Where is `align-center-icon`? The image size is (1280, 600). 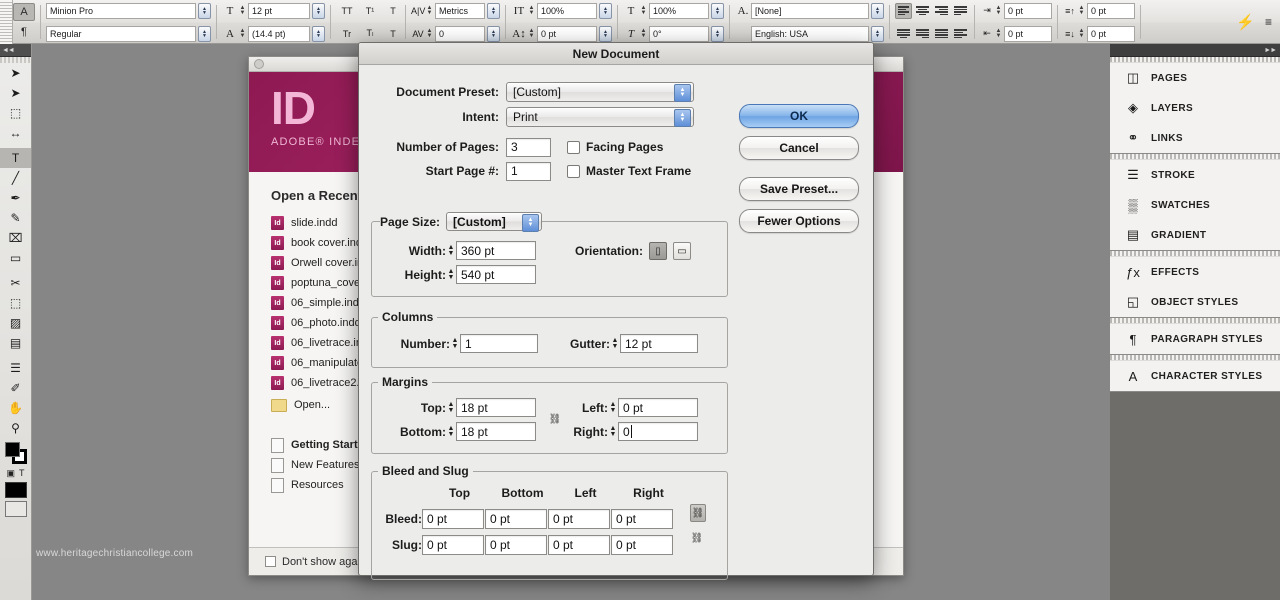
align-center-icon is located at coordinates (922, 11).